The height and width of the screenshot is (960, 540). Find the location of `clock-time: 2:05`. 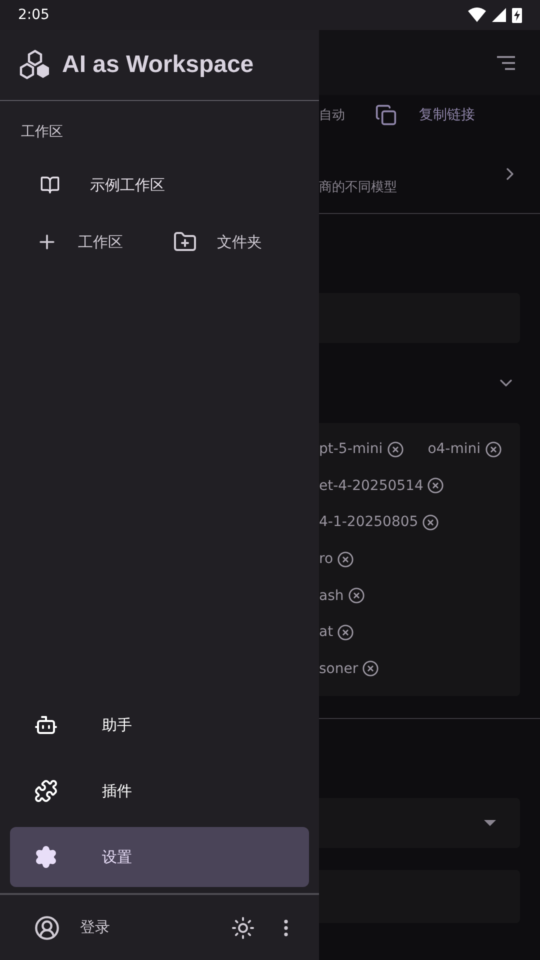

clock-time: 2:05 is located at coordinates (34, 15).